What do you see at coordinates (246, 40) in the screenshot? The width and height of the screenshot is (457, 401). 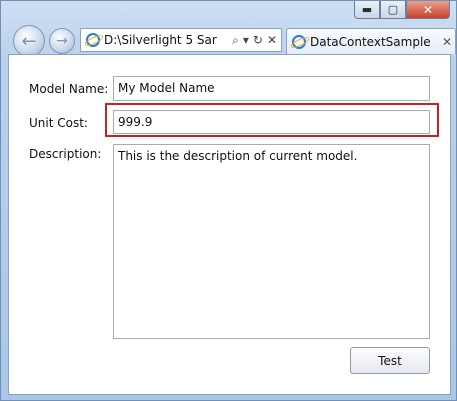 I see `chevron-down-icon: ▾` at bounding box center [246, 40].